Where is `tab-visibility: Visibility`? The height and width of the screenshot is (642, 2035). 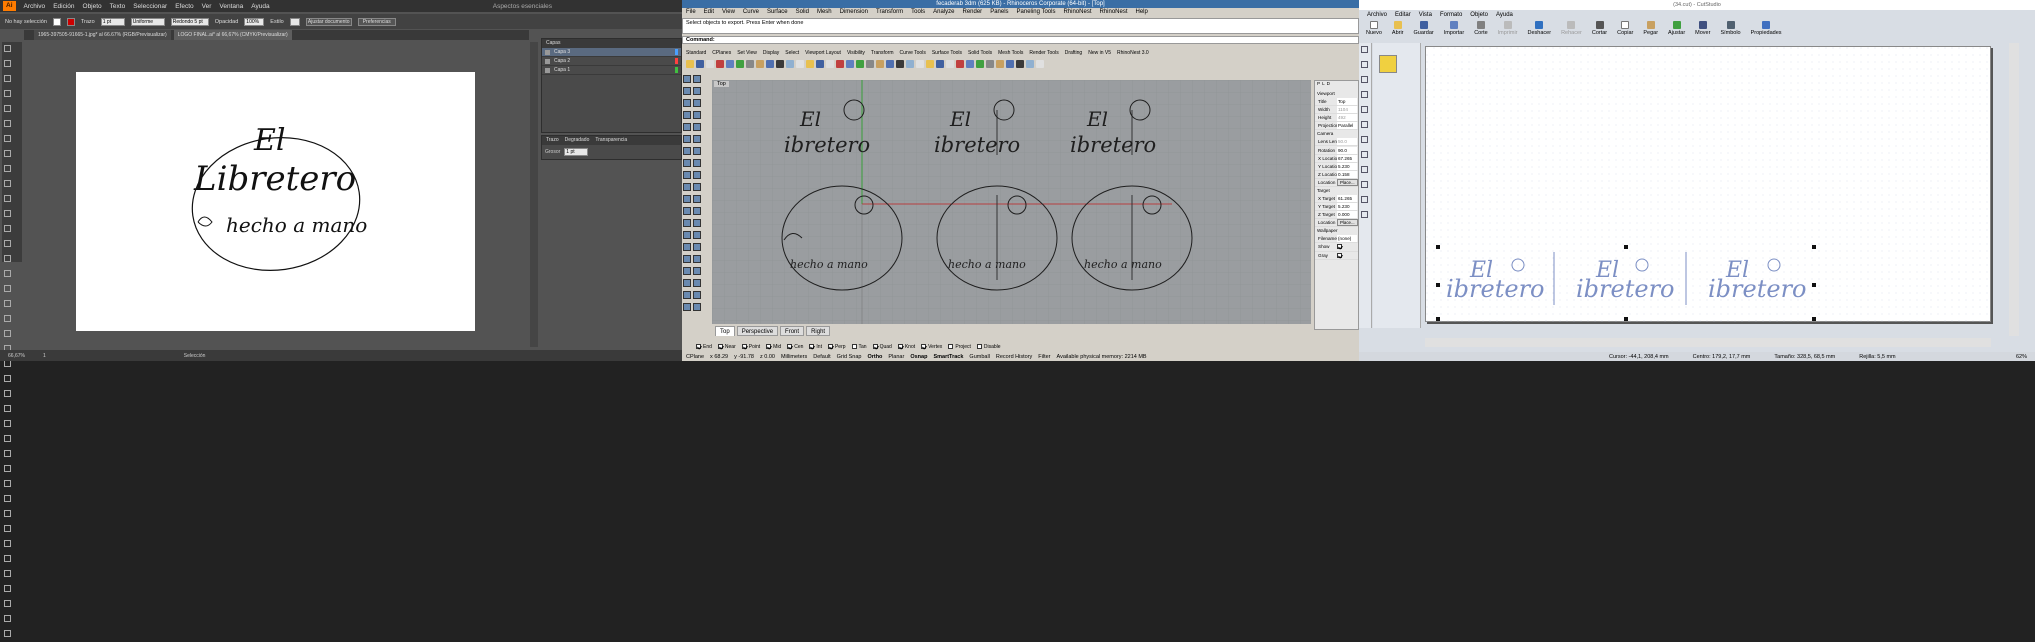
tab-visibility: Visibility is located at coordinates (856, 53).